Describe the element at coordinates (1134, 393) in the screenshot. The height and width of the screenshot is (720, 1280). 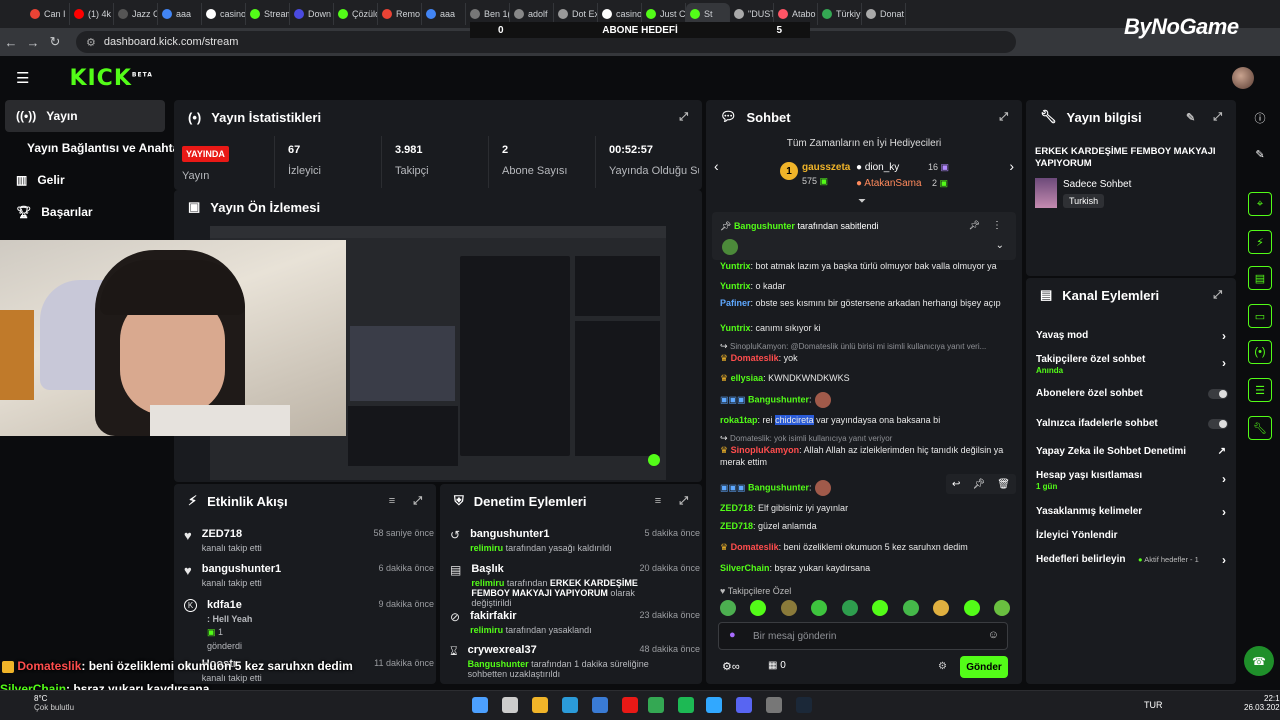
I see `channel-action-item: Abonelere özel sohbet` at that location.